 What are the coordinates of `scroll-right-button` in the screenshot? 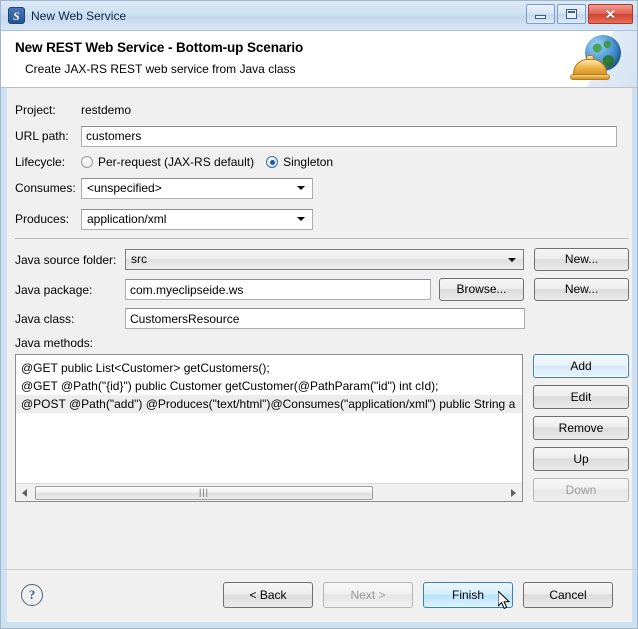 It's located at (513, 492).